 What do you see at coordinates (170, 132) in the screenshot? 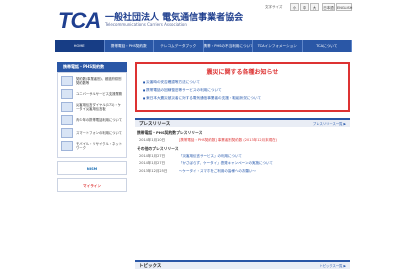
I see `press-group-heading: 携帯電話・PHS契約数プレスリリース` at bounding box center [170, 132].